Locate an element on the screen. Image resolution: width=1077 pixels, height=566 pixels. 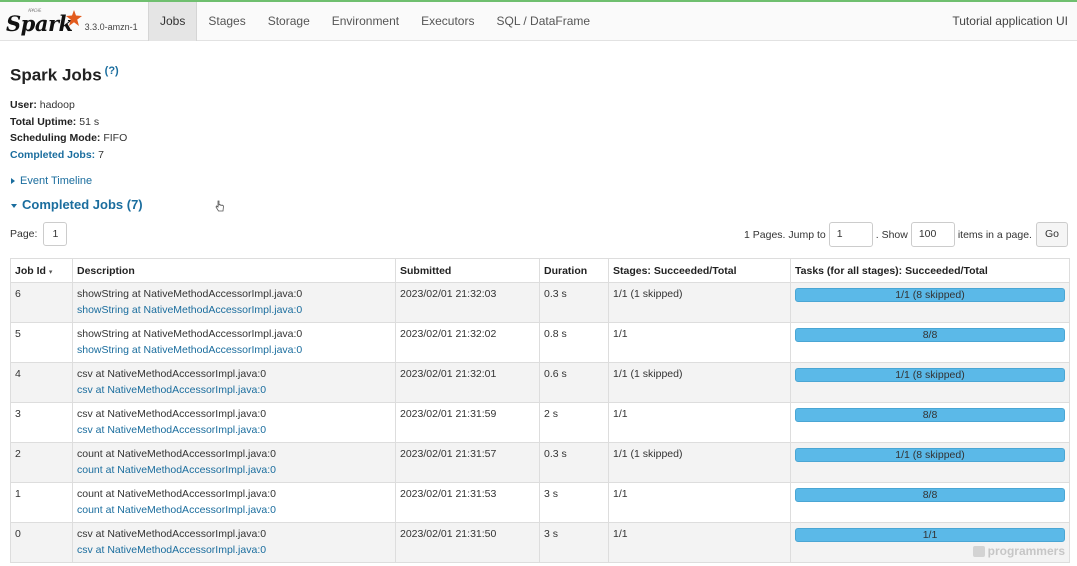
job-id-cell: 1 is located at coordinates (41, 502).